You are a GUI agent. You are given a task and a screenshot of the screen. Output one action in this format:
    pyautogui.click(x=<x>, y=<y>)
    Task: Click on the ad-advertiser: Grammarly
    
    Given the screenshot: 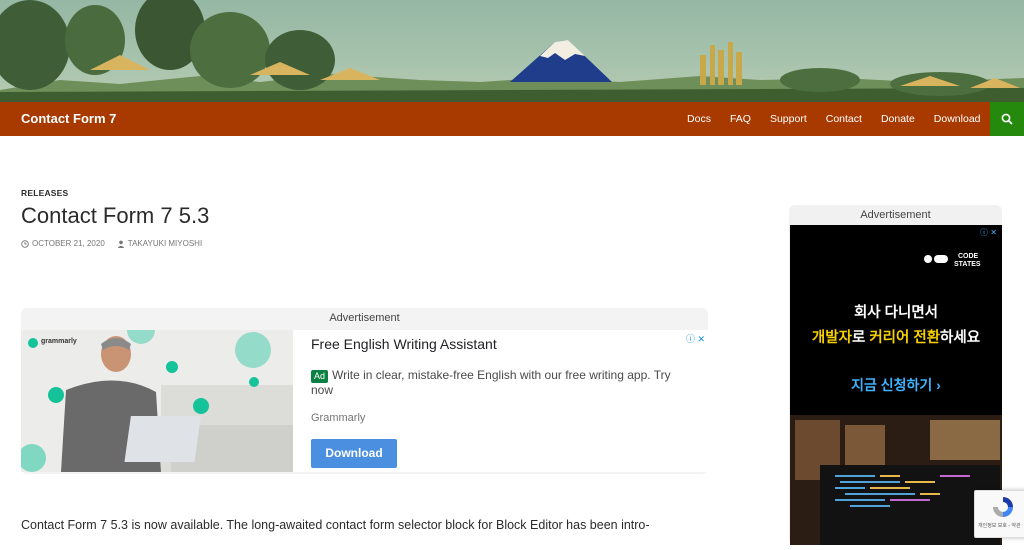 What is the action you would take?
    pyautogui.click(x=338, y=418)
    